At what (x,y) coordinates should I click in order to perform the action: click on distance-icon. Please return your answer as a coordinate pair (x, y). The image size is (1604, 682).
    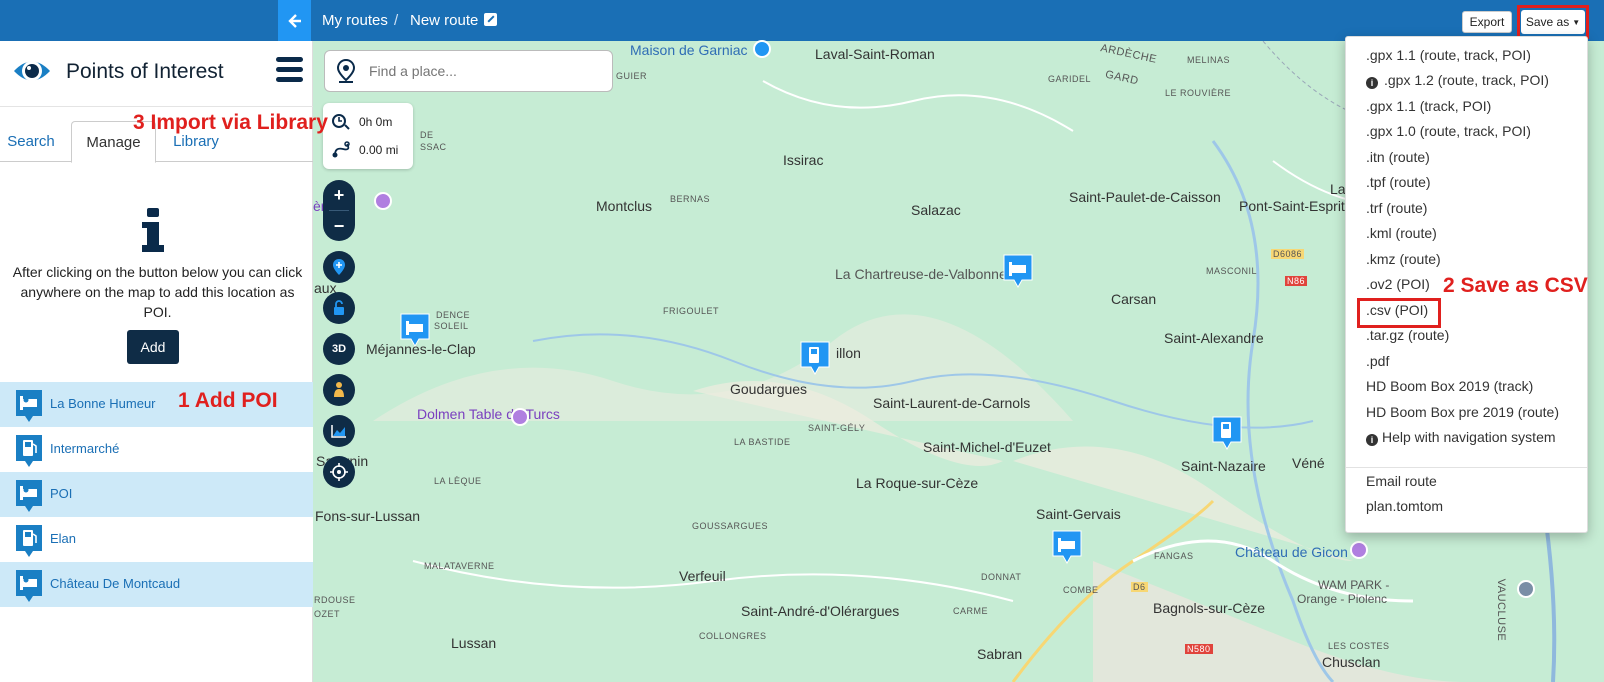
    Looking at the image, I should click on (341, 149).